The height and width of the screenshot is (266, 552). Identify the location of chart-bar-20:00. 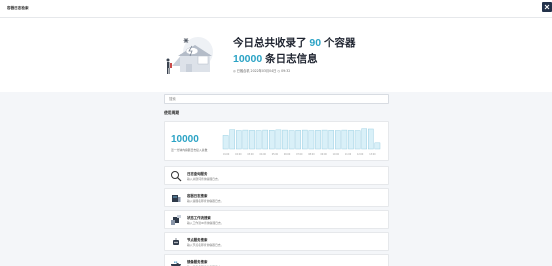
(351, 140).